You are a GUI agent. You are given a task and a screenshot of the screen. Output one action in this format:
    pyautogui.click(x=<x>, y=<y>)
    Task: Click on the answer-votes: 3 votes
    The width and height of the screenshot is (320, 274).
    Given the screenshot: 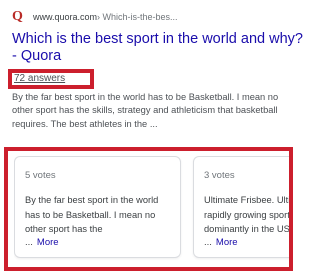 What is the action you would take?
    pyautogui.click(x=219, y=175)
    